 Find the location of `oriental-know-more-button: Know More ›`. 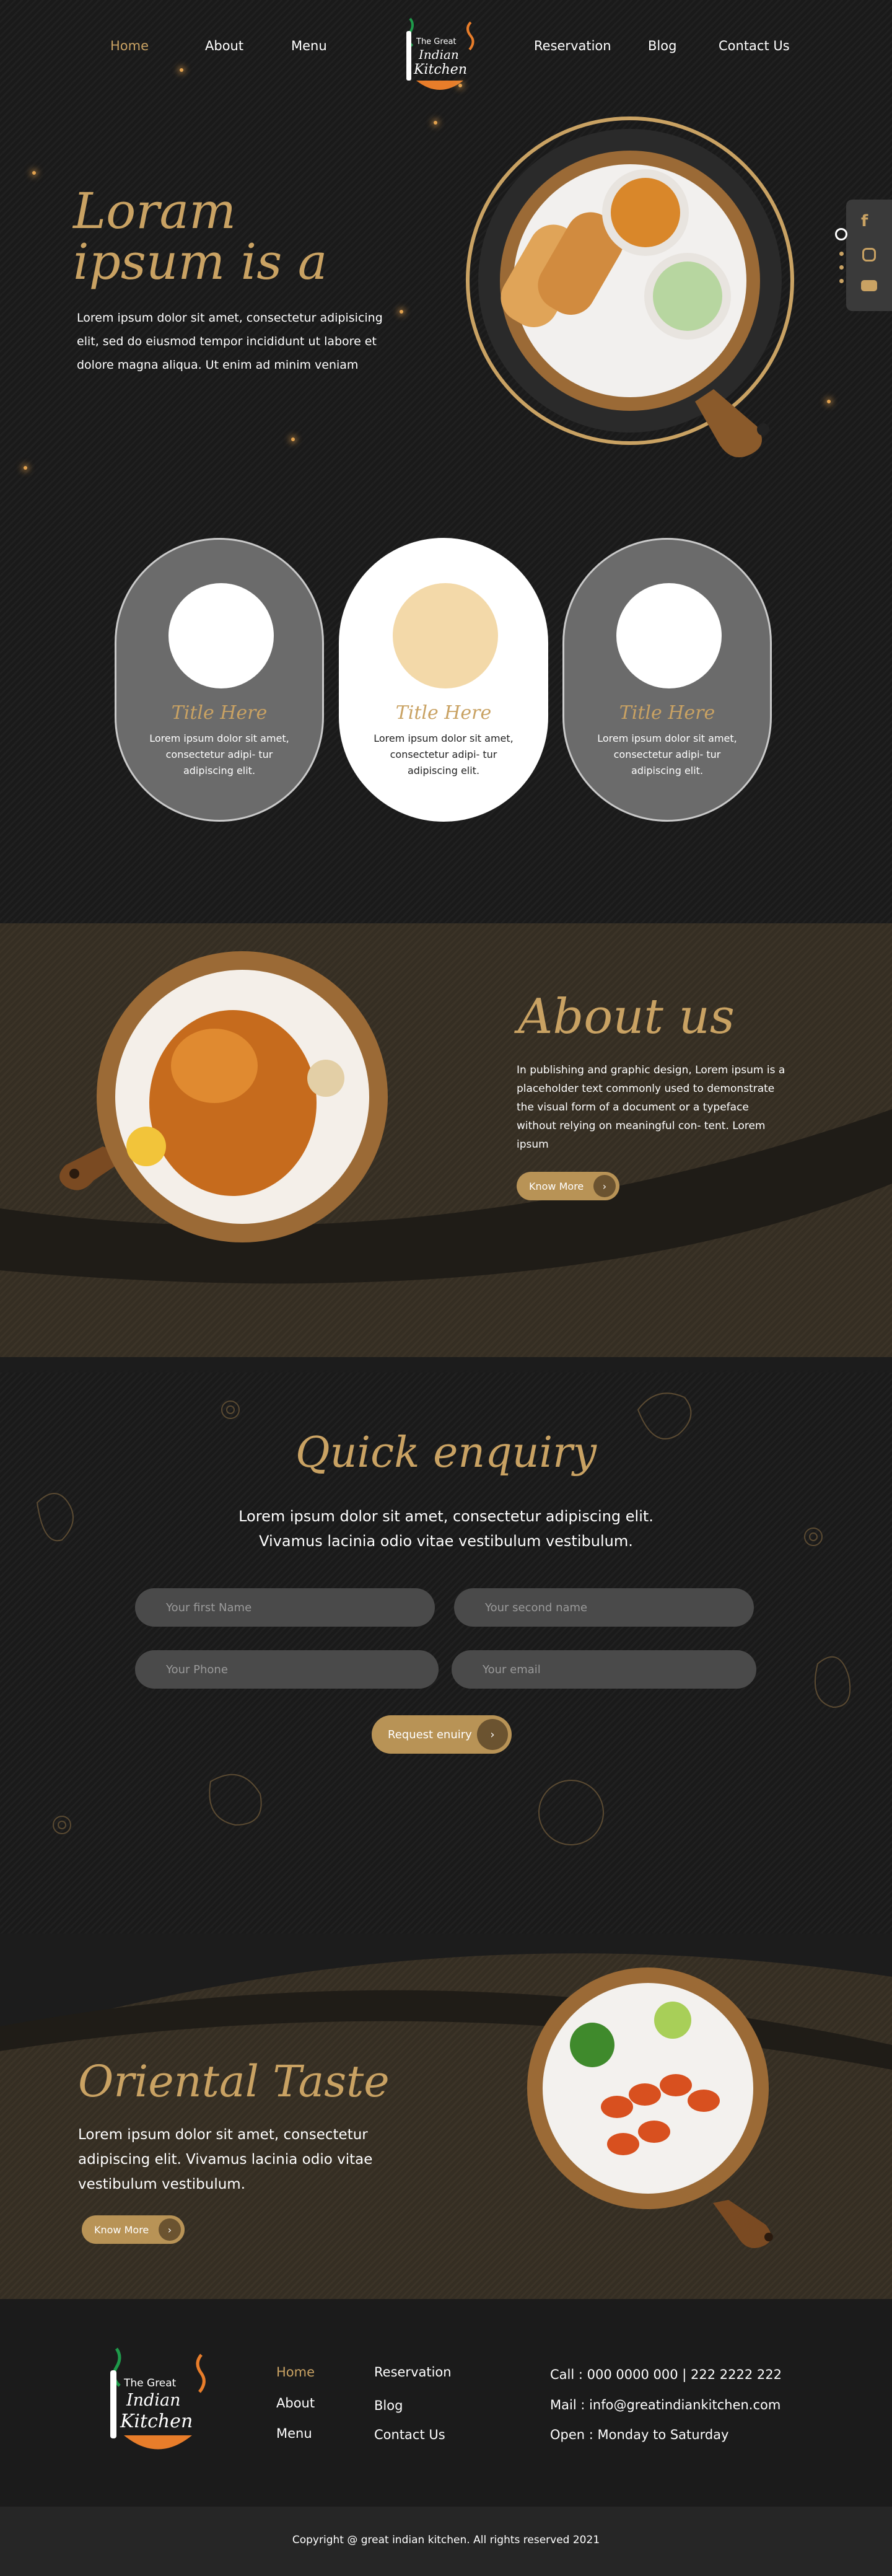

oriental-know-more-button: Know More › is located at coordinates (133, 2229).